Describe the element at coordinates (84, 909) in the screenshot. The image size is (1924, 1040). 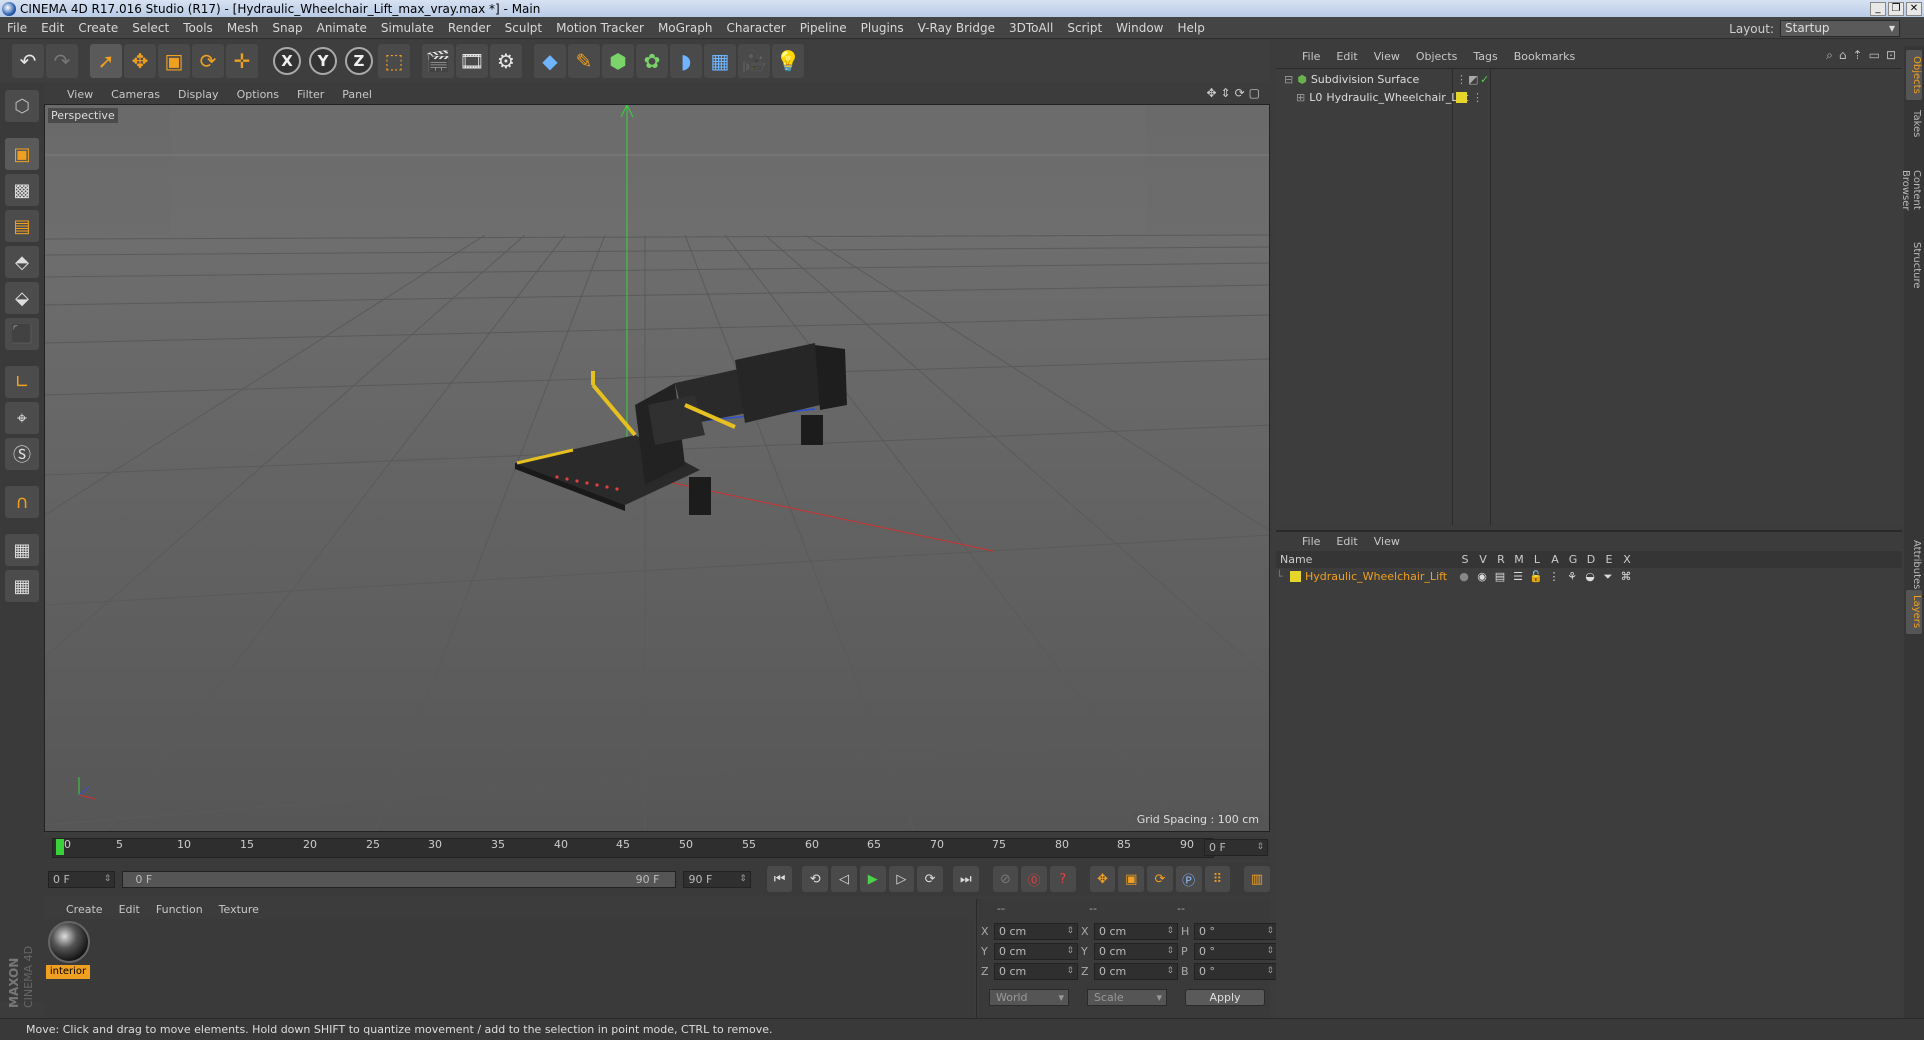
I see `material-menu-create: Create` at that location.